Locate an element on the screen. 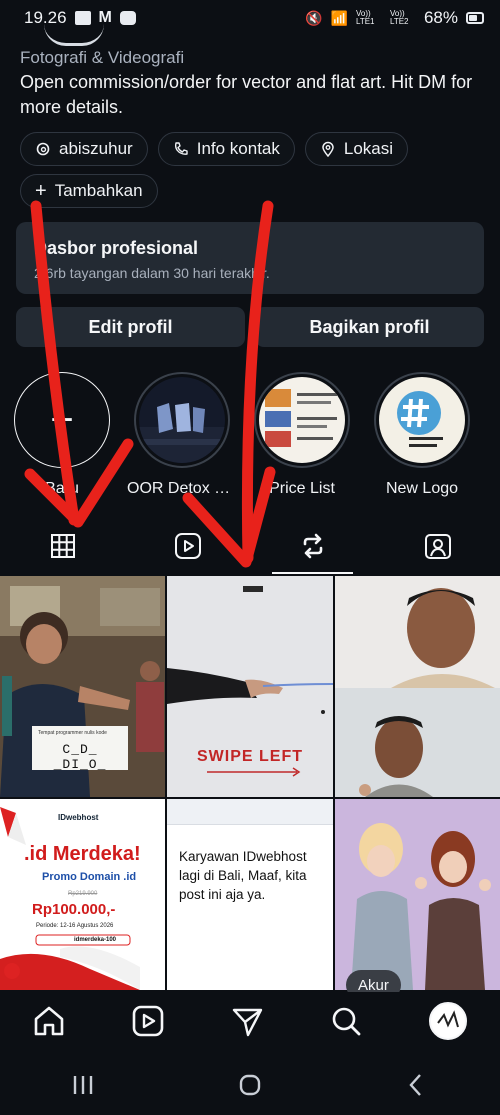 Image resolution: width=500 pixels, height=1115 pixels. profile-category: Fotografi & Videografi is located at coordinates (102, 57).